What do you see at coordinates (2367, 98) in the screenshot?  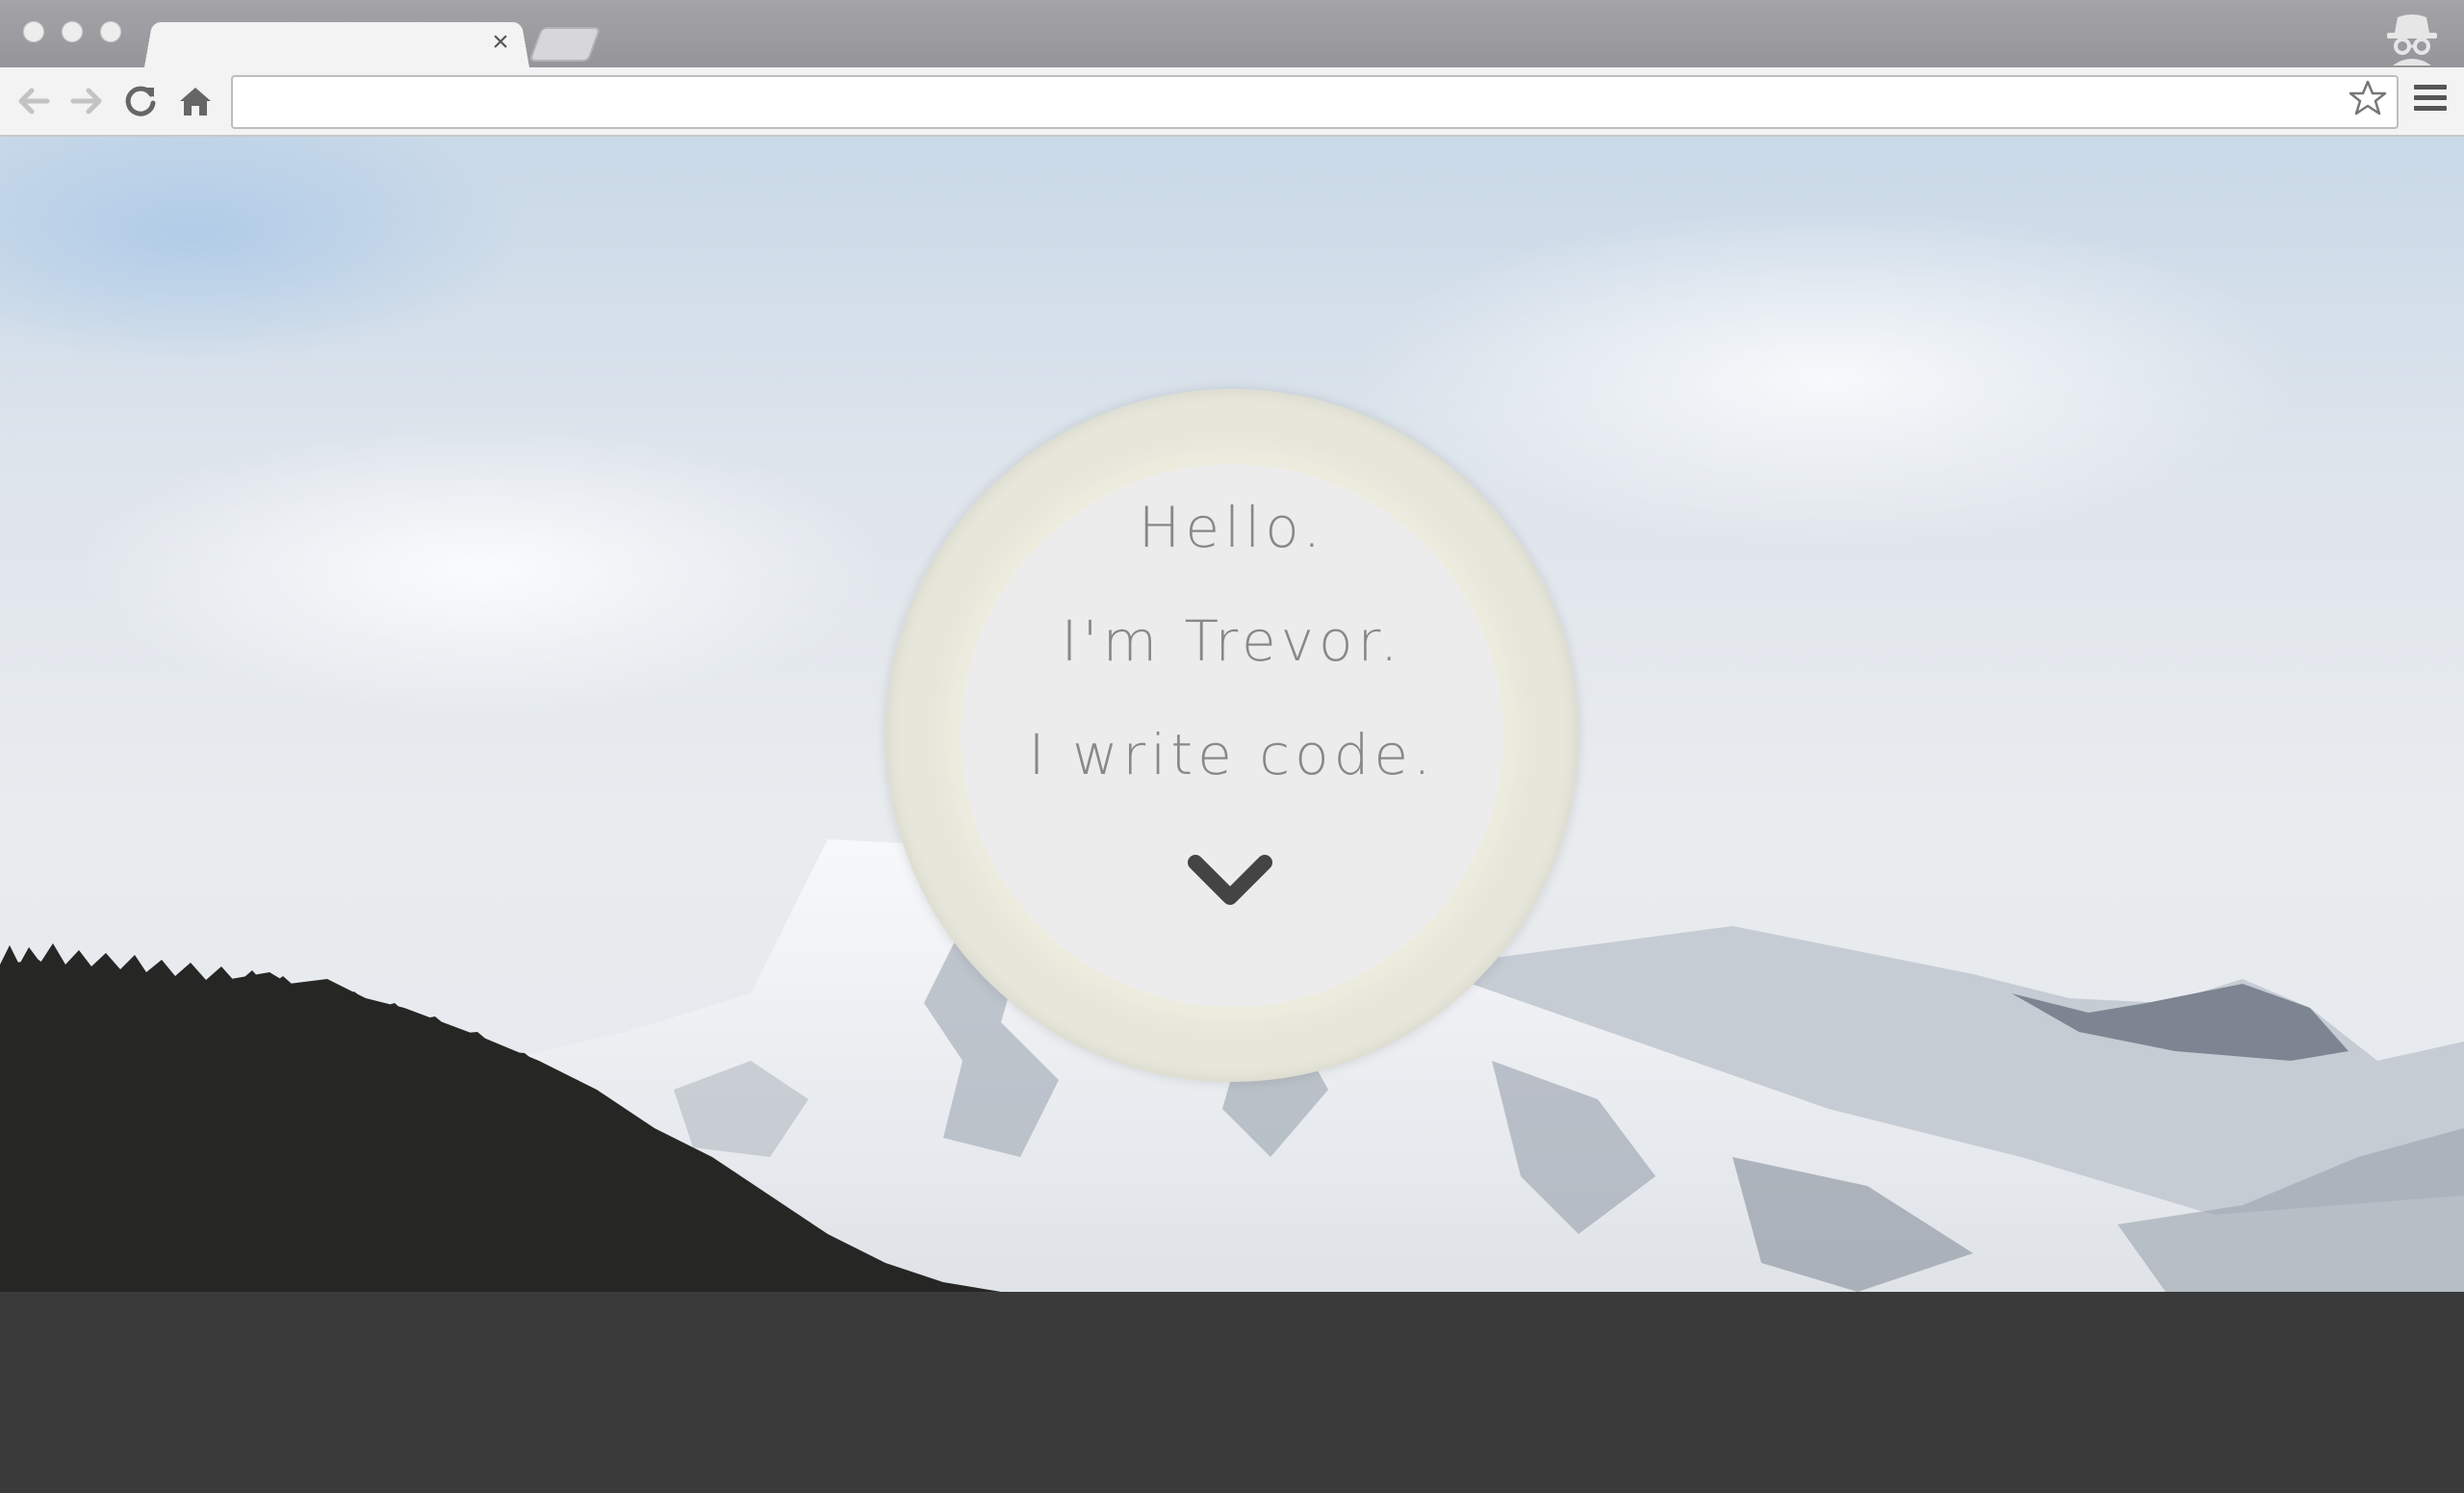 I see `bookmark-star-icon` at bounding box center [2367, 98].